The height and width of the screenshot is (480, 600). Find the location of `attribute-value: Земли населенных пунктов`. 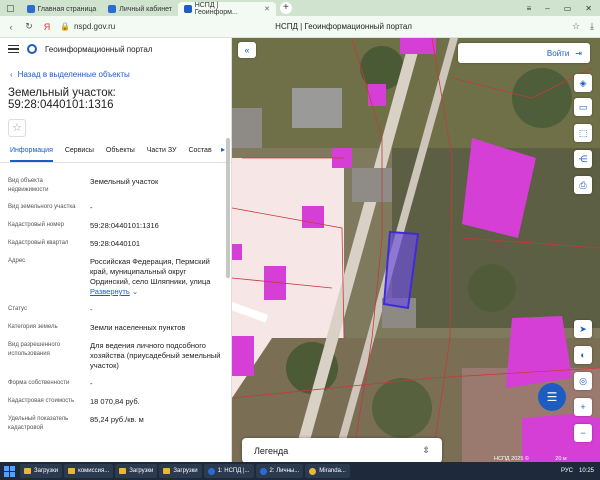

attribute-value: Земли населенных пунктов is located at coordinates (138, 327).